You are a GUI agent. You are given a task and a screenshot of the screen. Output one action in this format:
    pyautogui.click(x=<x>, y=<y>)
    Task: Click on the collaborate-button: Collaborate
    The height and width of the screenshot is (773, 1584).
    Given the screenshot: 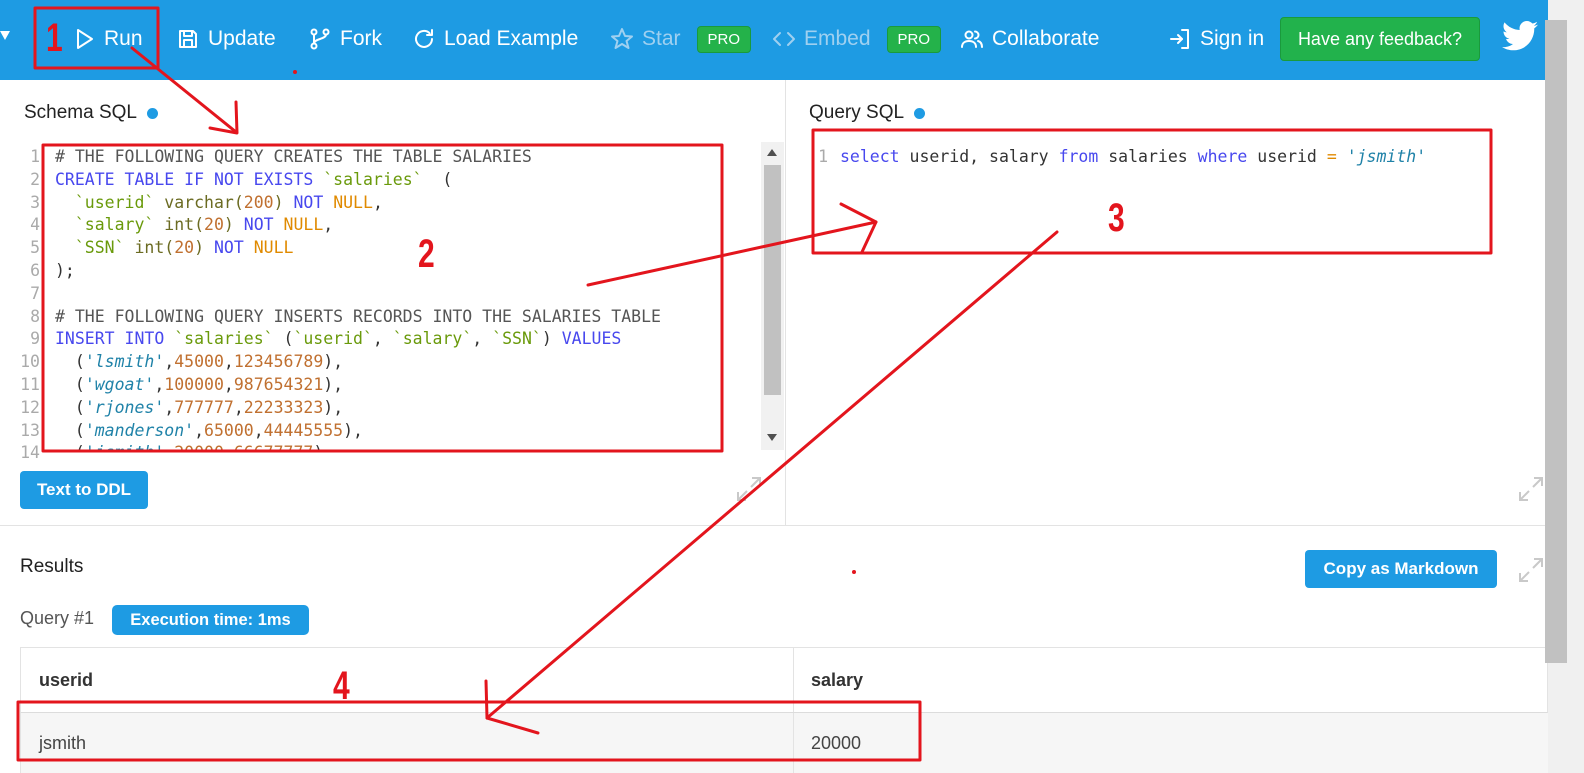 What is the action you would take?
    pyautogui.click(x=1029, y=39)
    